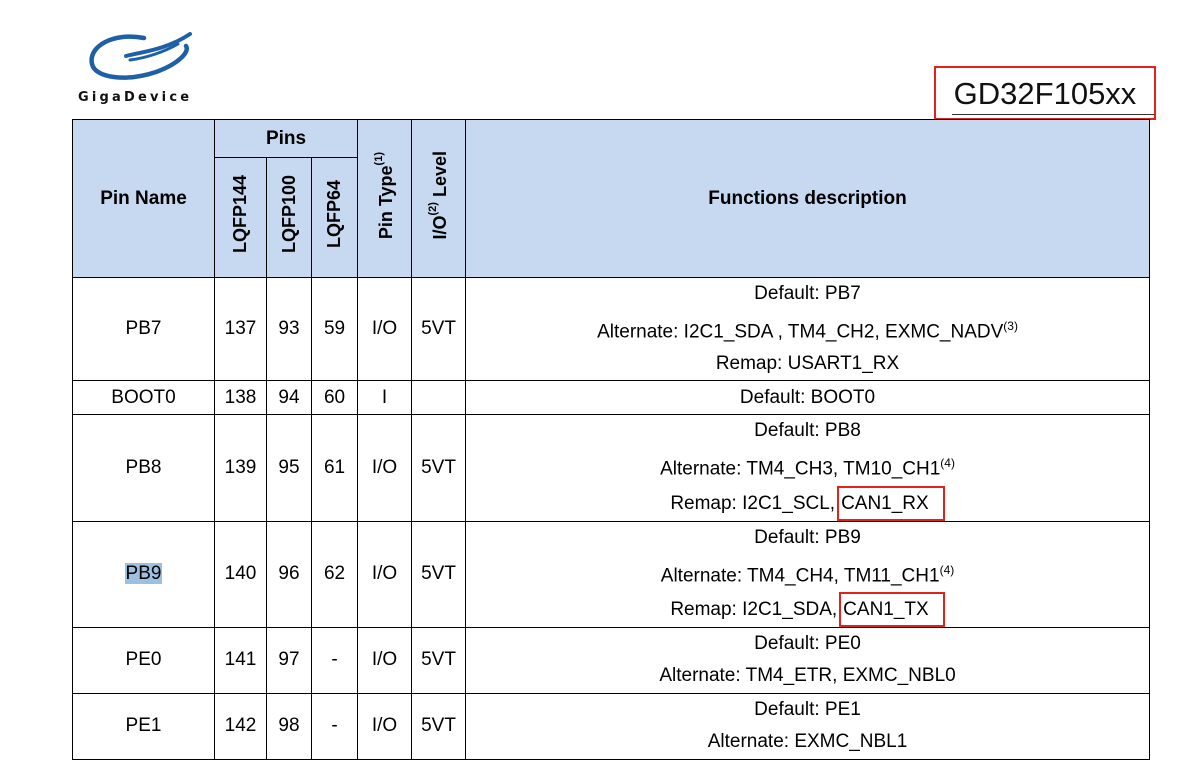 The height and width of the screenshot is (760, 1198). Describe the element at coordinates (143, 660) in the screenshot. I see `pin-name: PE0` at that location.